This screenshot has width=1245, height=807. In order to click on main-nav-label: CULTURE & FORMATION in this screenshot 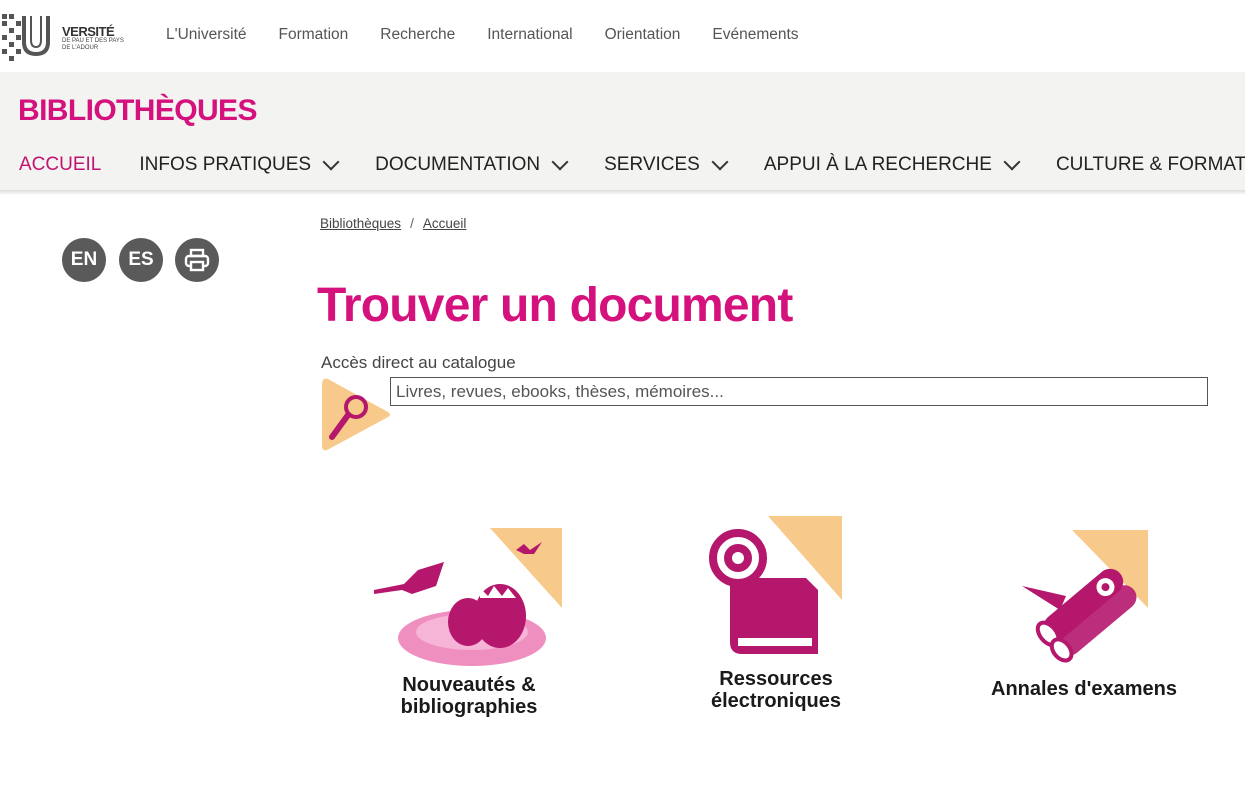, I will do `click(1150, 164)`.